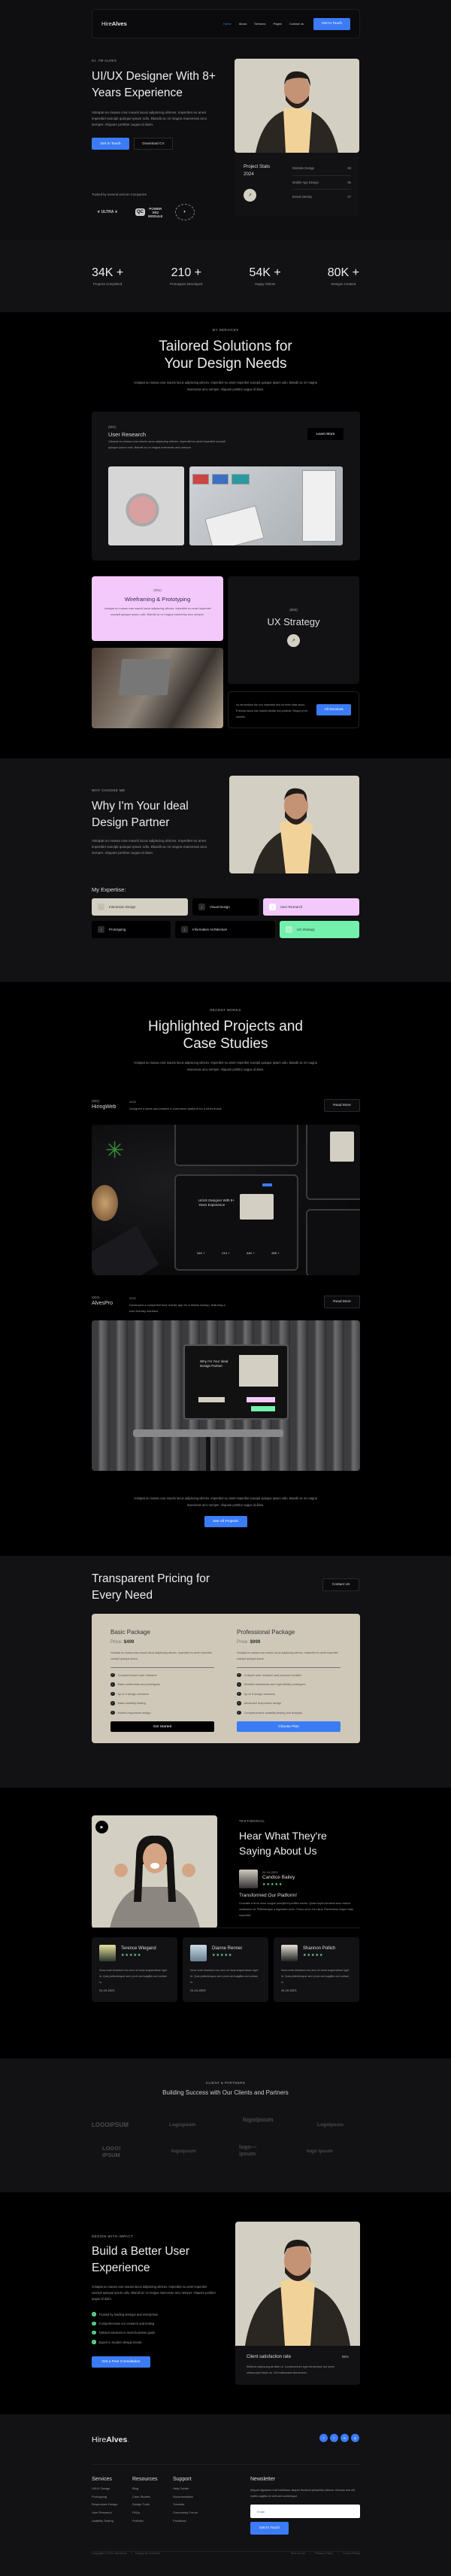  I want to click on play-icon: ▶, so click(101, 1827).